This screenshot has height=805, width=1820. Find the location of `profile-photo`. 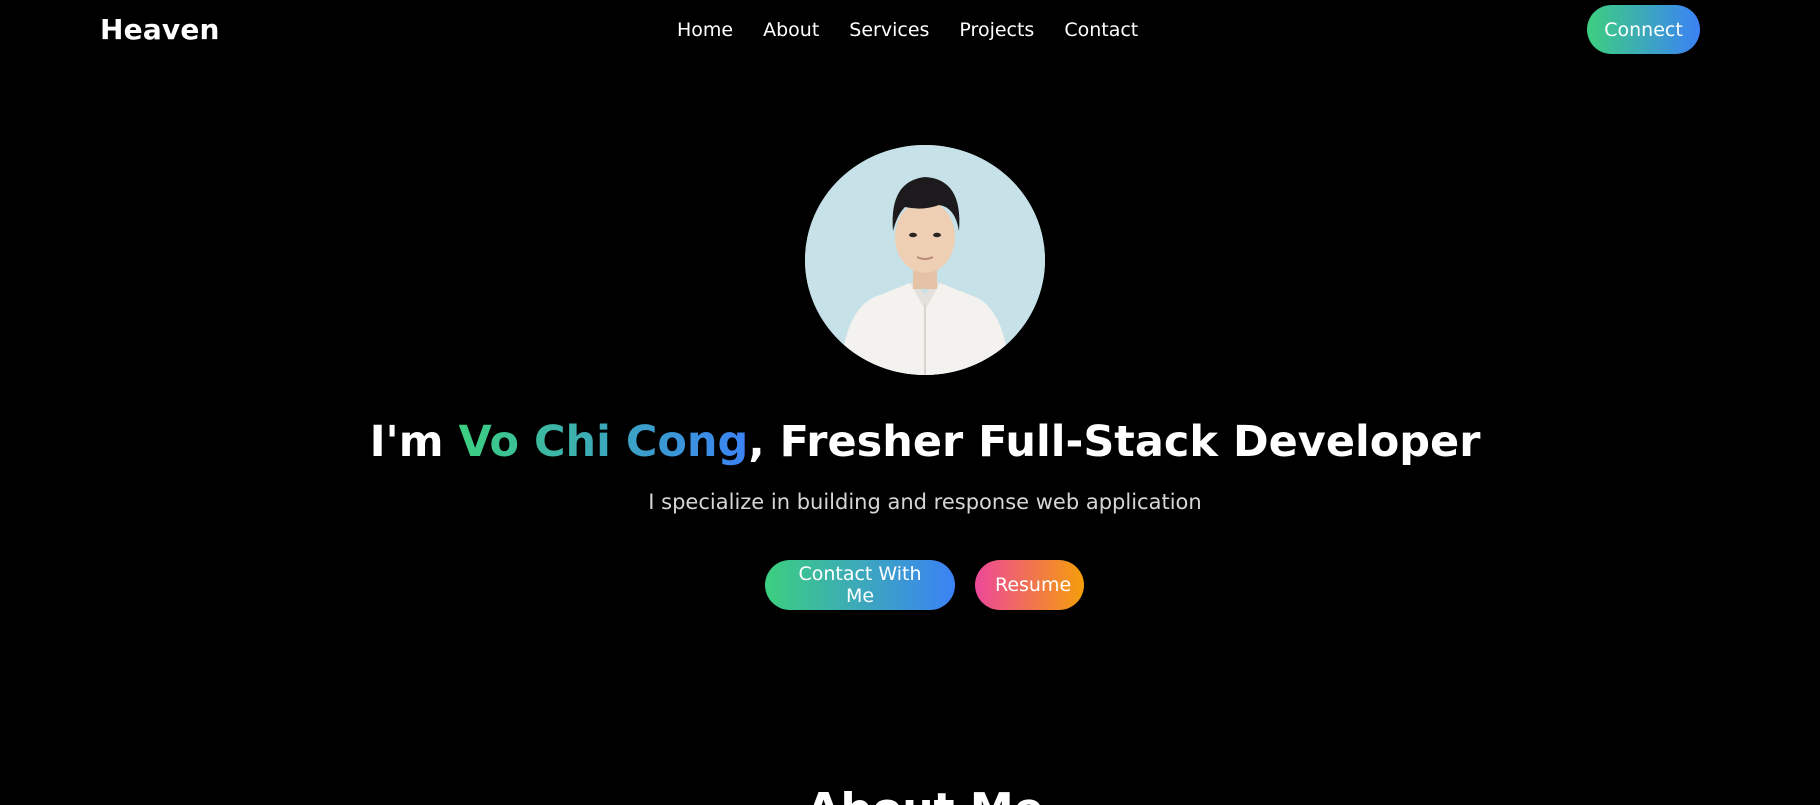

profile-photo is located at coordinates (925, 260).